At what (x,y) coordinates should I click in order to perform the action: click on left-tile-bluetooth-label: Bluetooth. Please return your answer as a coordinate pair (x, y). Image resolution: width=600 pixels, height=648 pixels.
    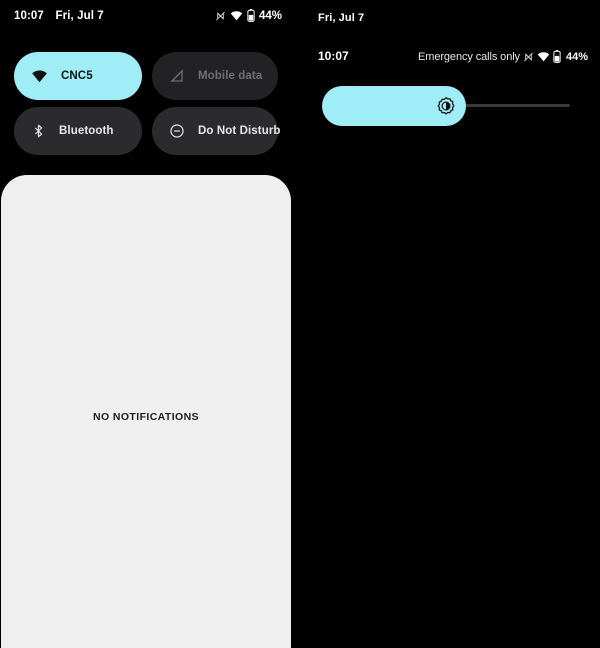
    Looking at the image, I should click on (86, 131).